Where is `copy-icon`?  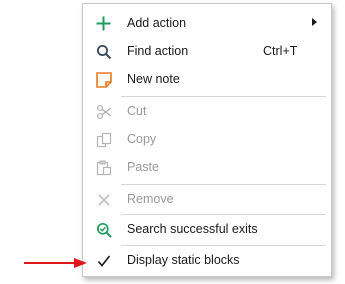 copy-icon is located at coordinates (103, 139).